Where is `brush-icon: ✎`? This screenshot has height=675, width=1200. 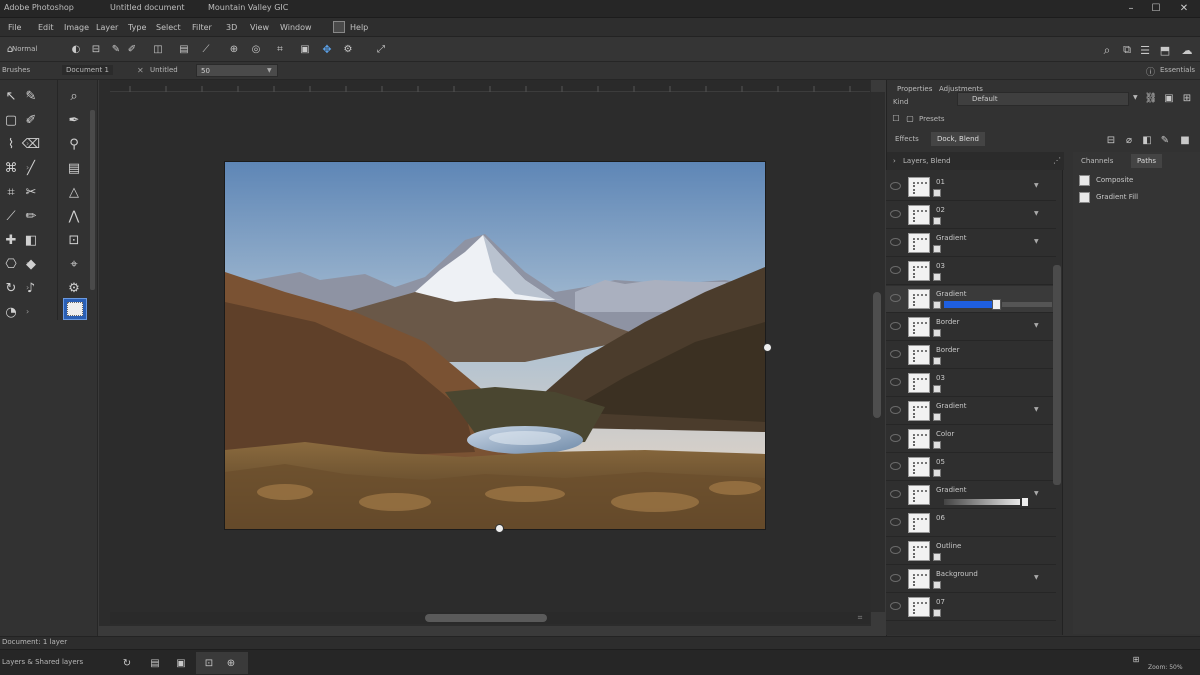 brush-icon: ✎ is located at coordinates (1165, 140).